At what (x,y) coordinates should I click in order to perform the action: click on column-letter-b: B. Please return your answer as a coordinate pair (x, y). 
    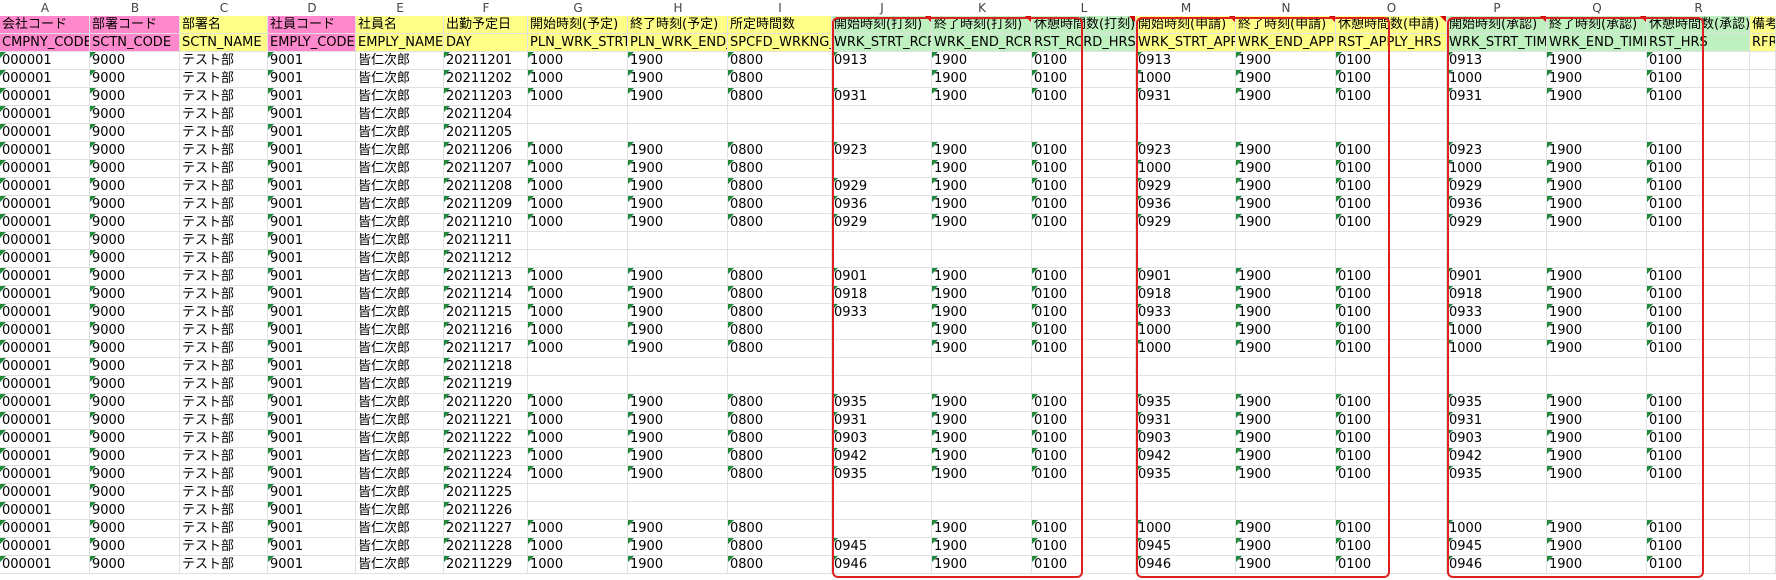
    Looking at the image, I should click on (135, 8).